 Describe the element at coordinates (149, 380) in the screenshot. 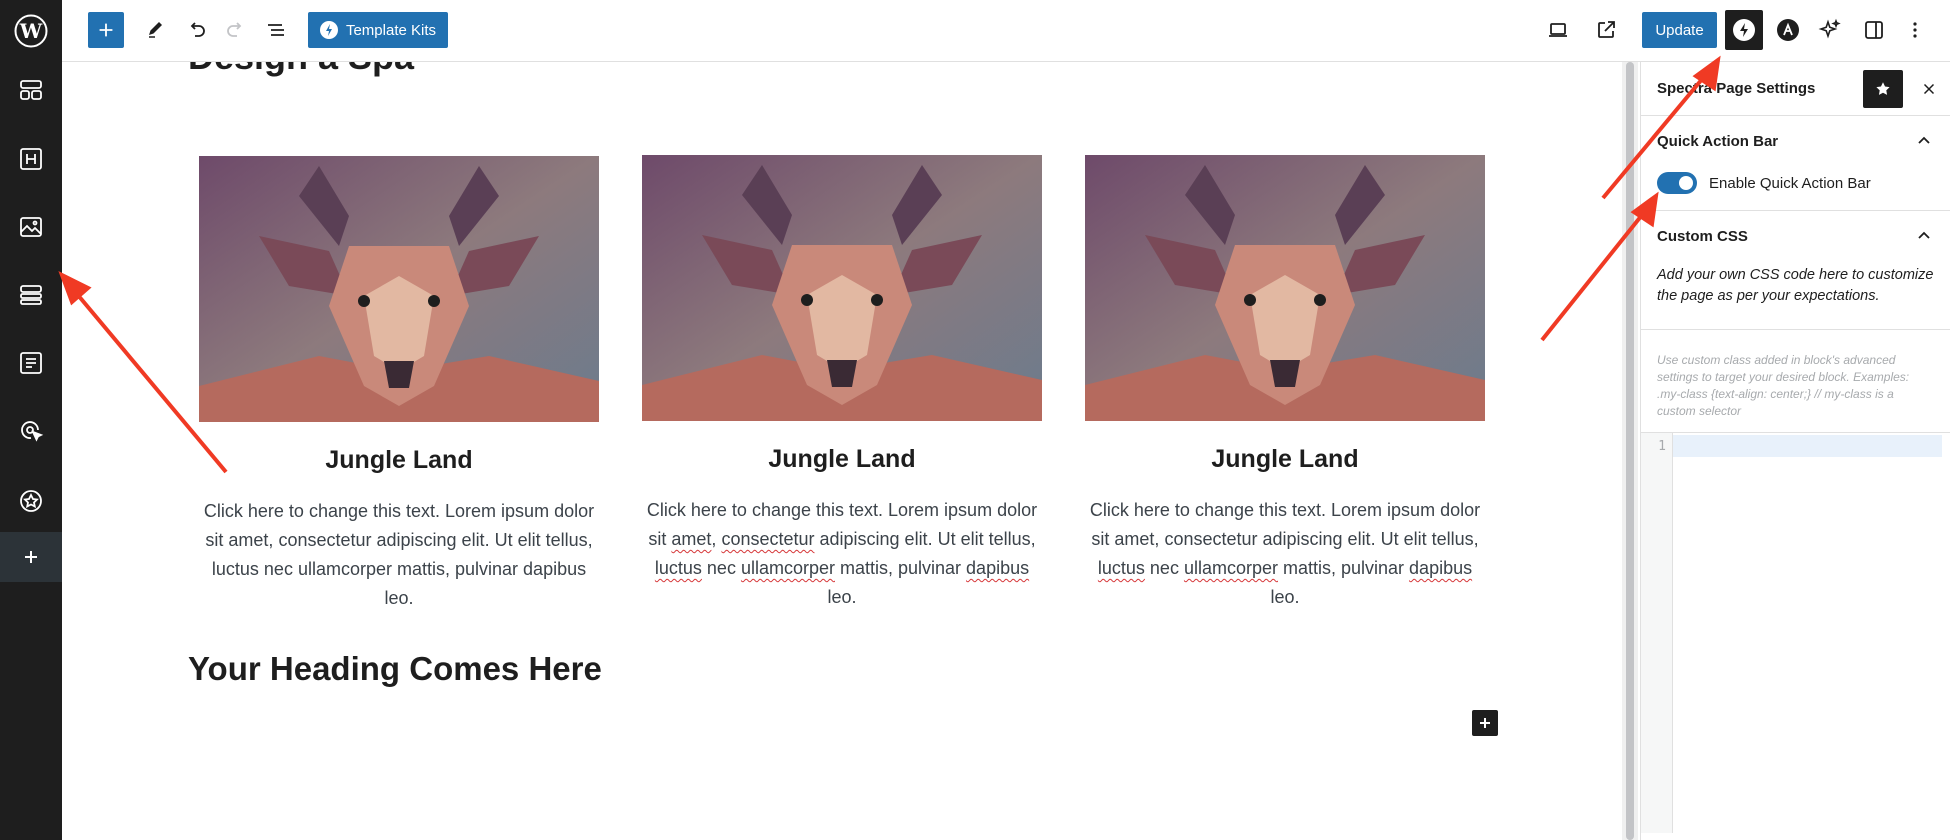

I see `arrow-to-rail` at that location.